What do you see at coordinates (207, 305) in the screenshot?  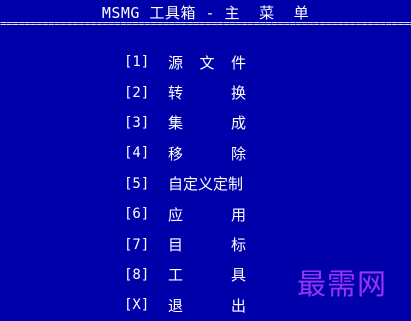 I see `menu-item-label: 退 出` at bounding box center [207, 305].